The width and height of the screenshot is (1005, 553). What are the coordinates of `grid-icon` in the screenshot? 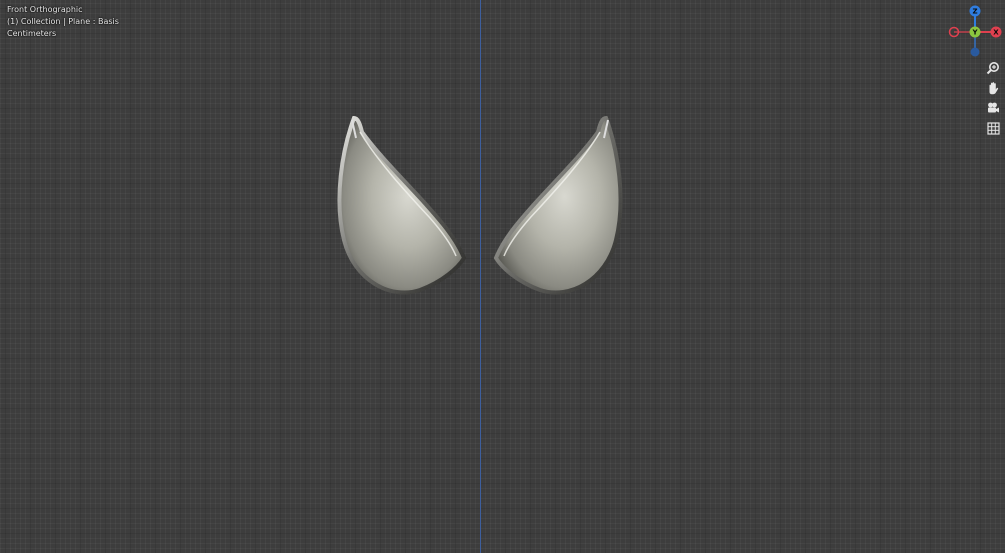 It's located at (993, 128).